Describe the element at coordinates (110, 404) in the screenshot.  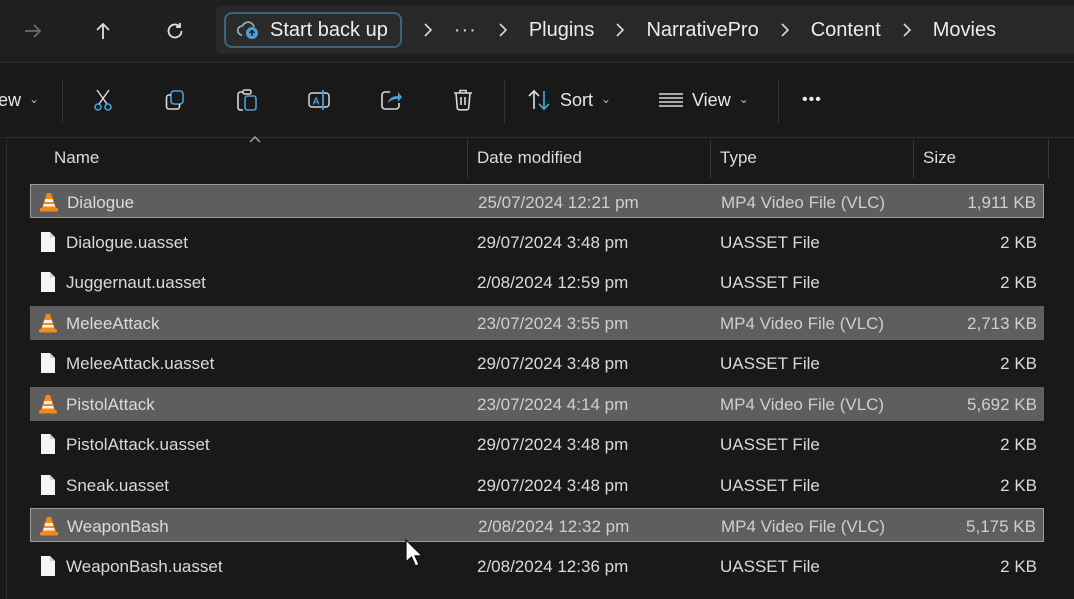
I see `file-name: PistolAttack` at that location.